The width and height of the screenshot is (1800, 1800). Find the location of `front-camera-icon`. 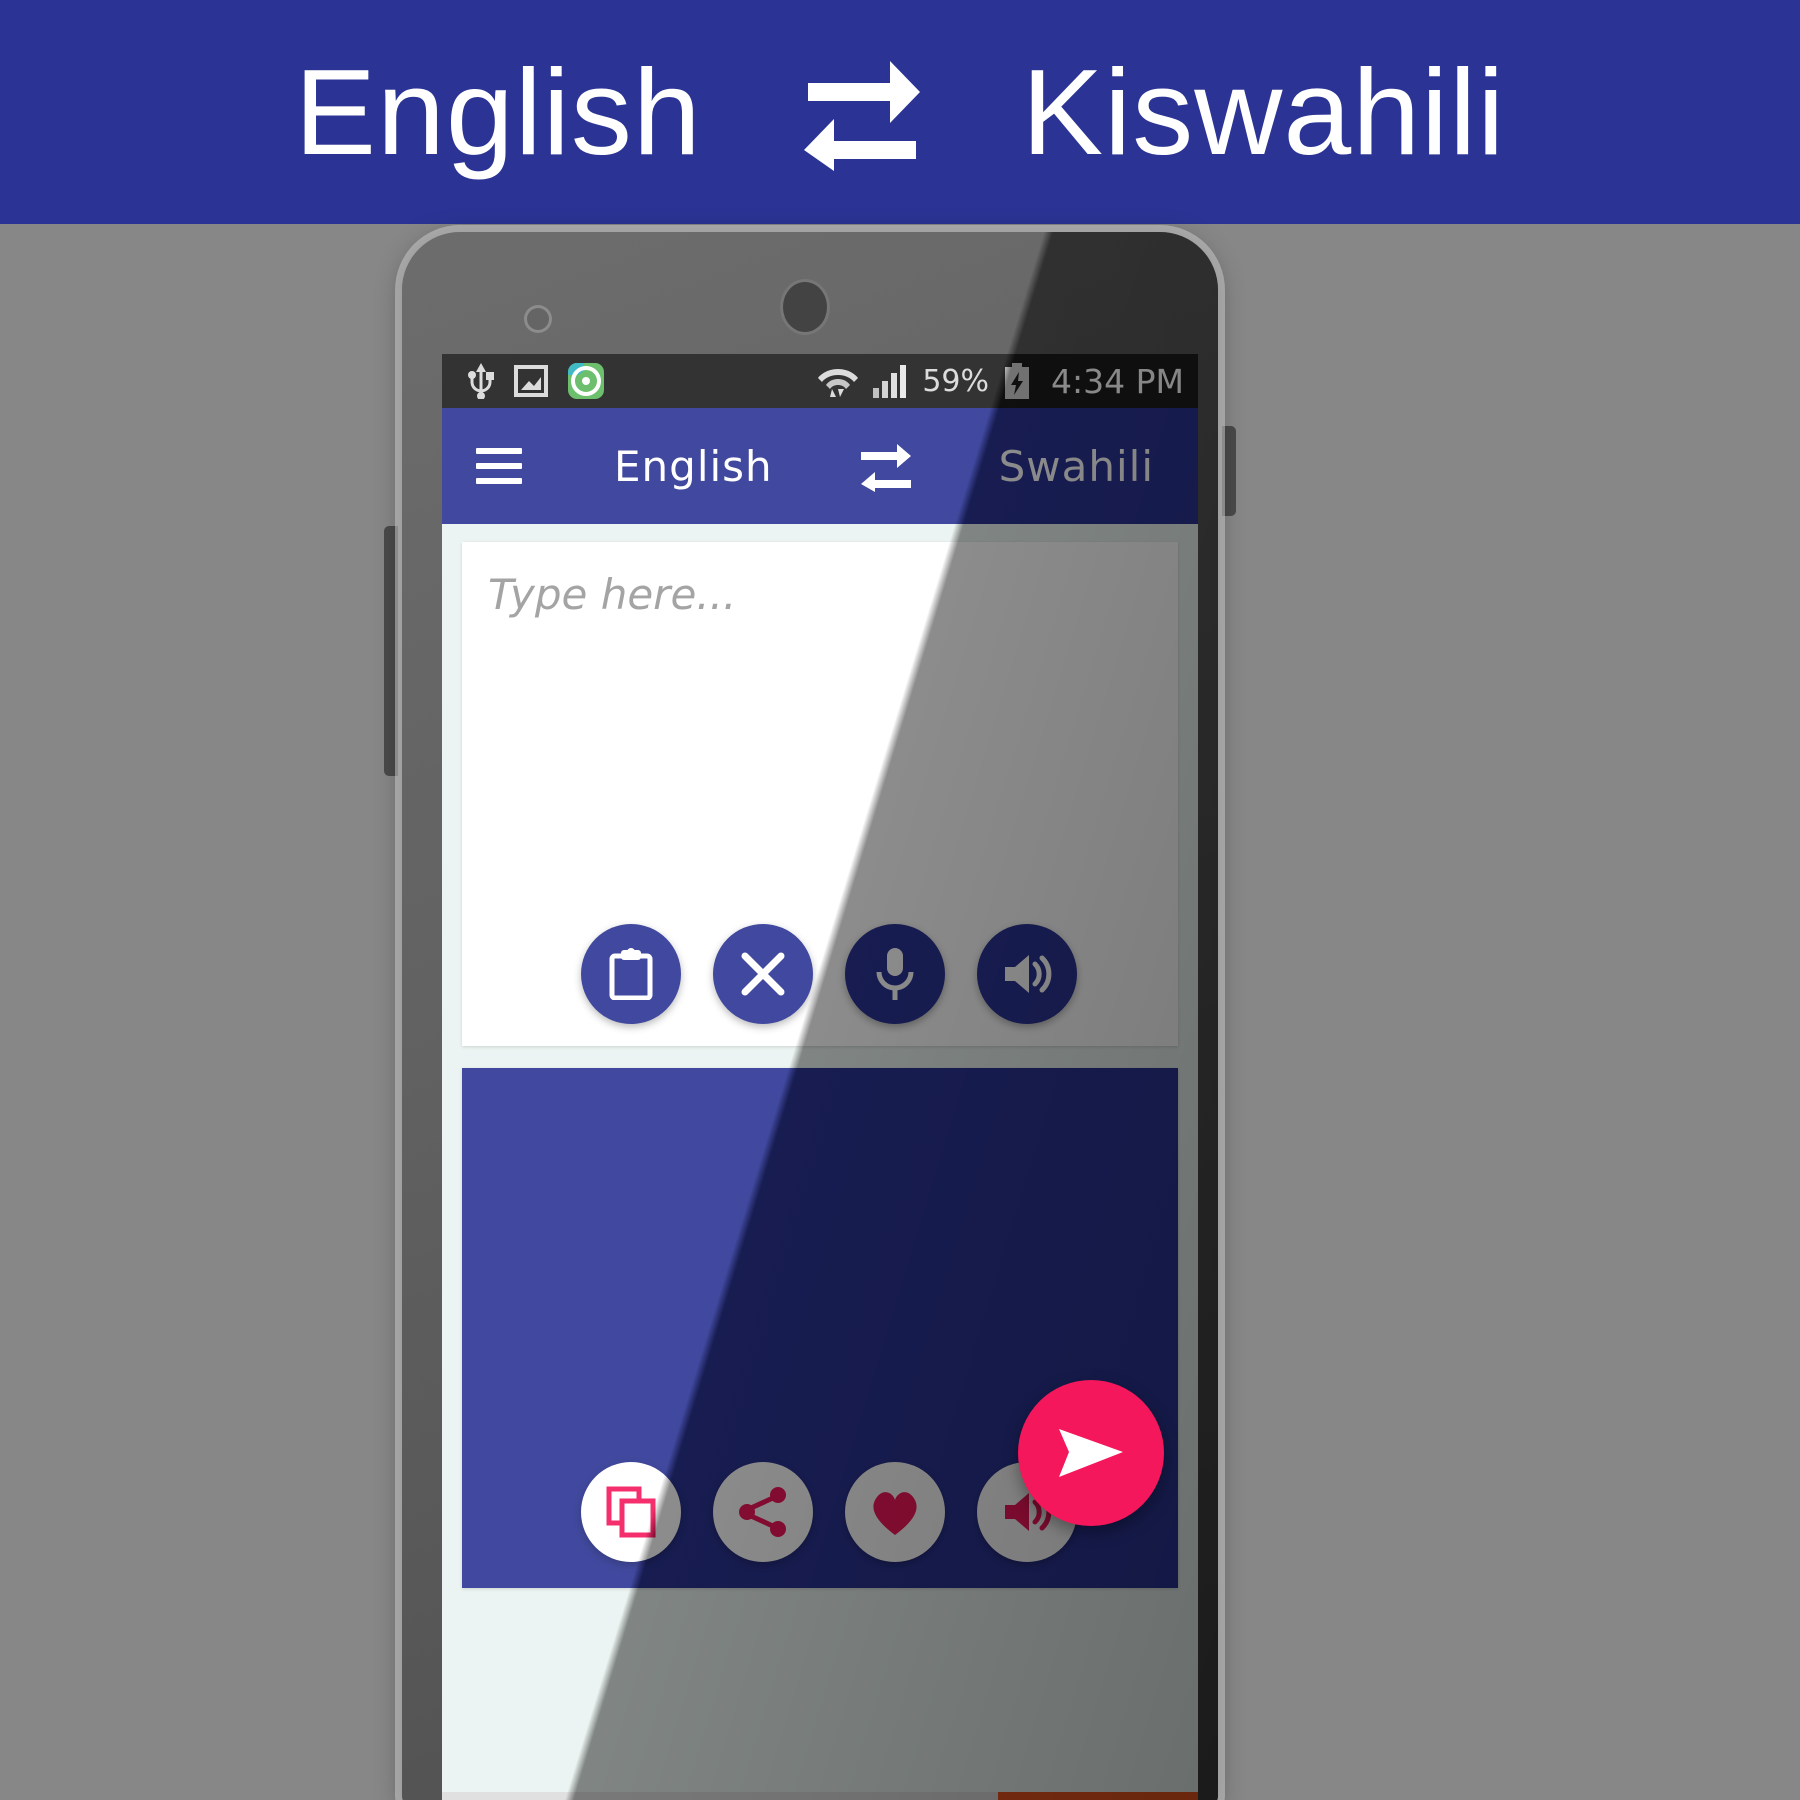

front-camera-icon is located at coordinates (805, 307).